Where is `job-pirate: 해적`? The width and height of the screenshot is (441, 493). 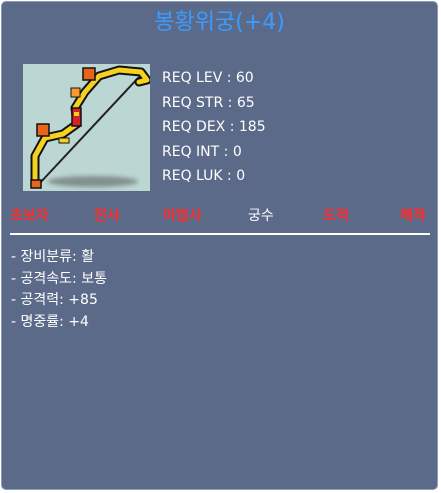 job-pirate: 해적 is located at coordinates (413, 216).